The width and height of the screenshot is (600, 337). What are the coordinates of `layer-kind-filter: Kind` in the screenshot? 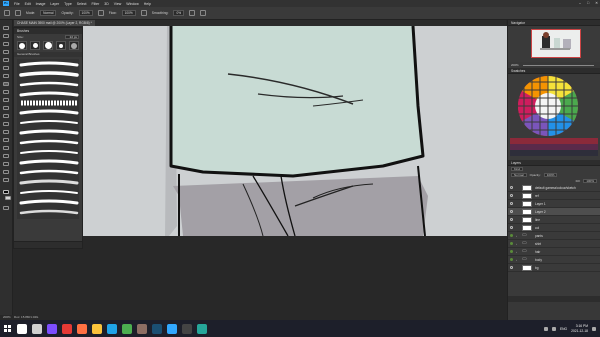 It's located at (517, 169).